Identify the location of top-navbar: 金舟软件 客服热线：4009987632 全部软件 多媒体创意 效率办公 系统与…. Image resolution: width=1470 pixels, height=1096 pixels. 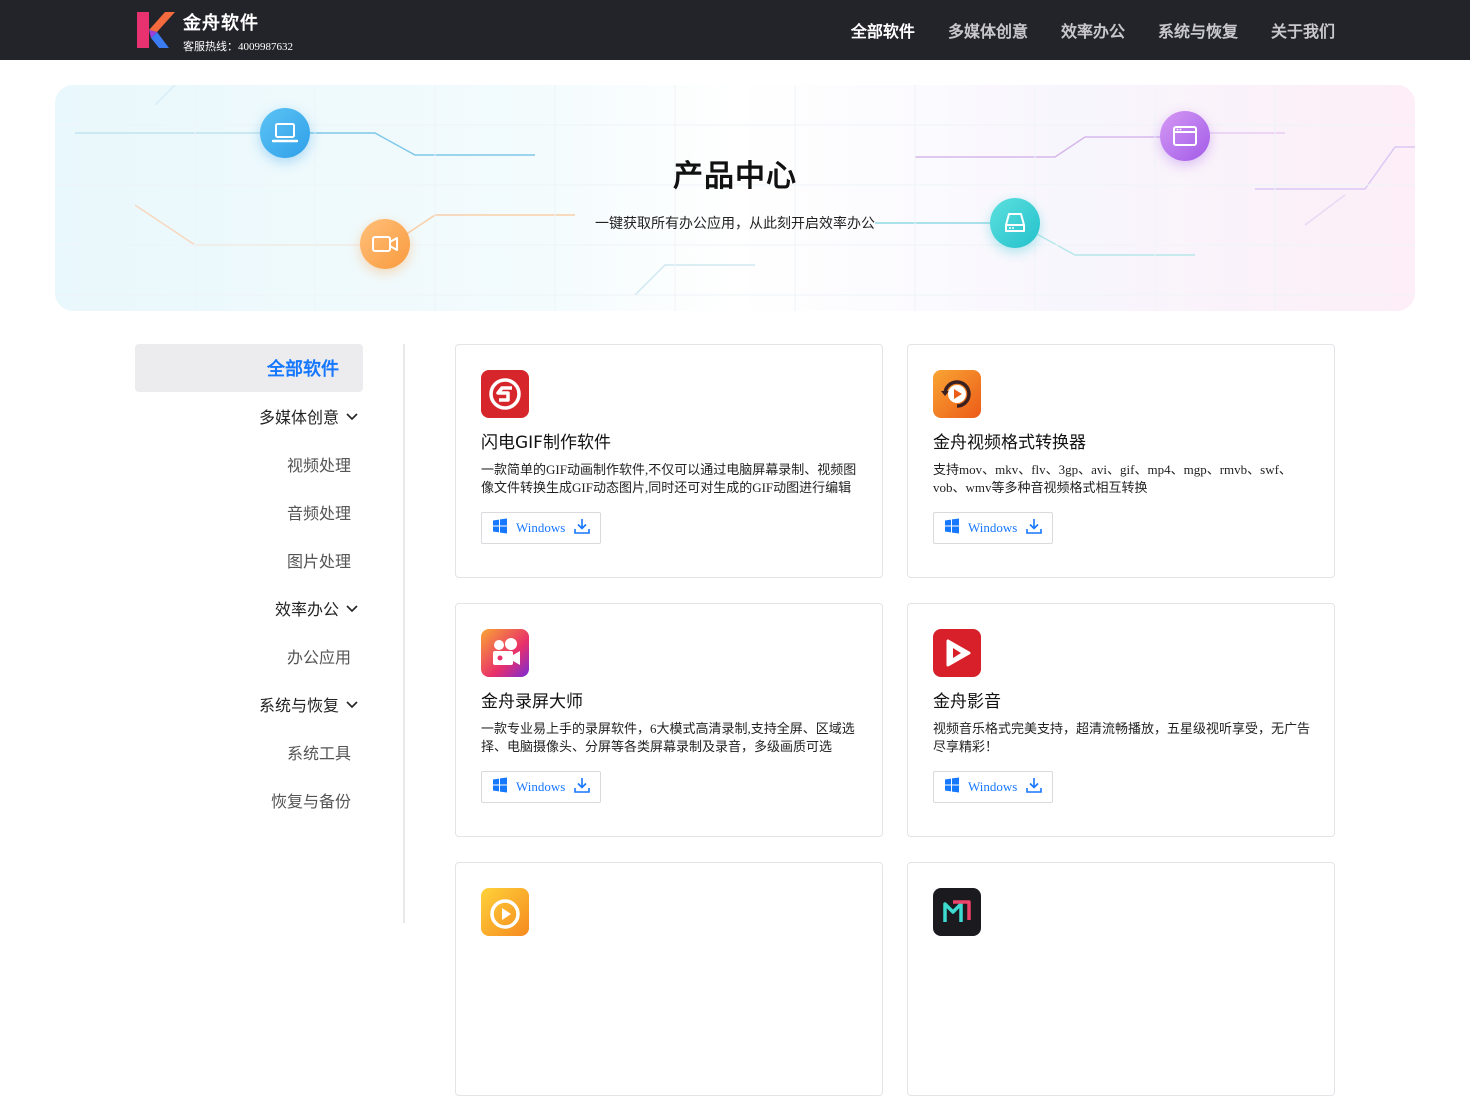
(735, 30).